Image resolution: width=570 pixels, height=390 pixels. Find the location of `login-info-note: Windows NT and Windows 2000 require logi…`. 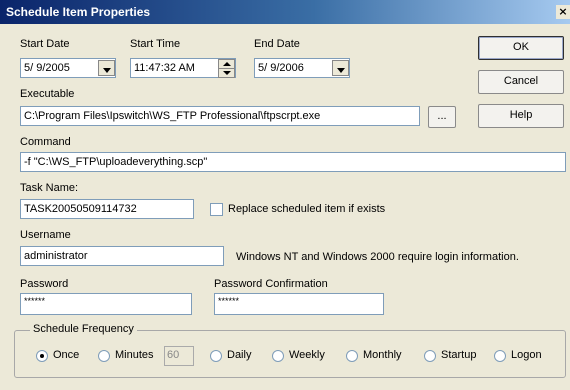

login-info-note: Windows NT and Windows 2000 require logi… is located at coordinates (377, 257).